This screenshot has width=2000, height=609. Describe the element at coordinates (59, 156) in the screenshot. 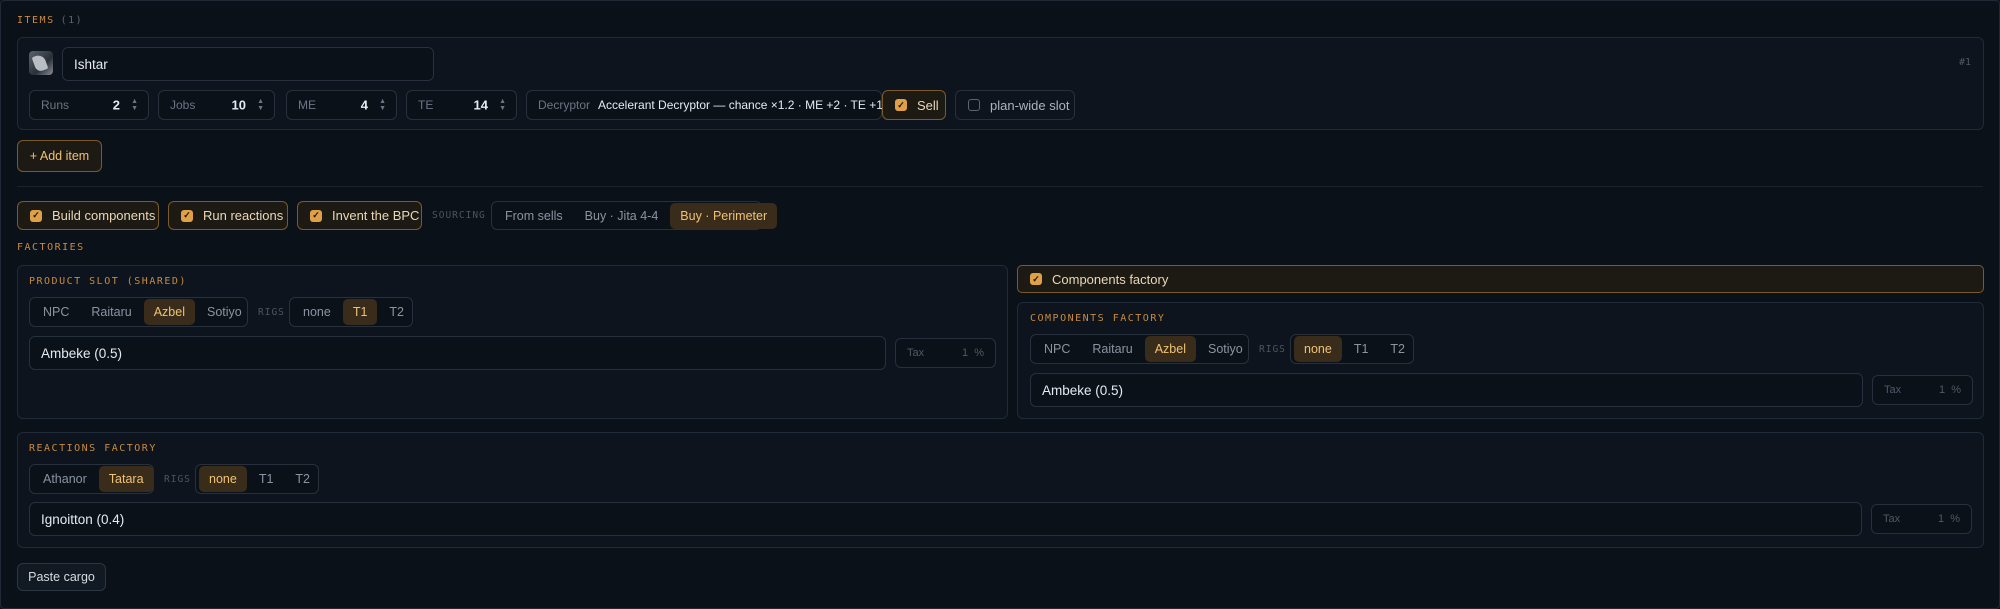

I see `add-item-button: + Add item` at that location.